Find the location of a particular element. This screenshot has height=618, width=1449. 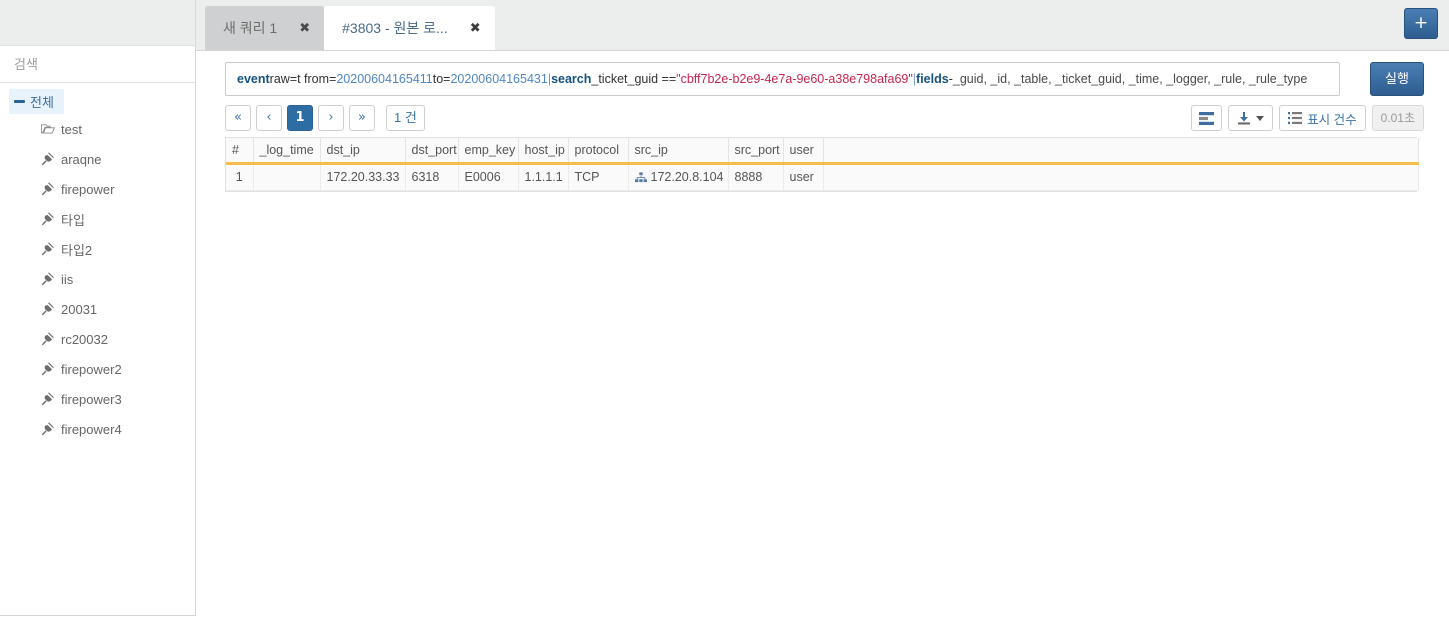

sidebar-item-firepower2: firepower2 is located at coordinates (97, 369).